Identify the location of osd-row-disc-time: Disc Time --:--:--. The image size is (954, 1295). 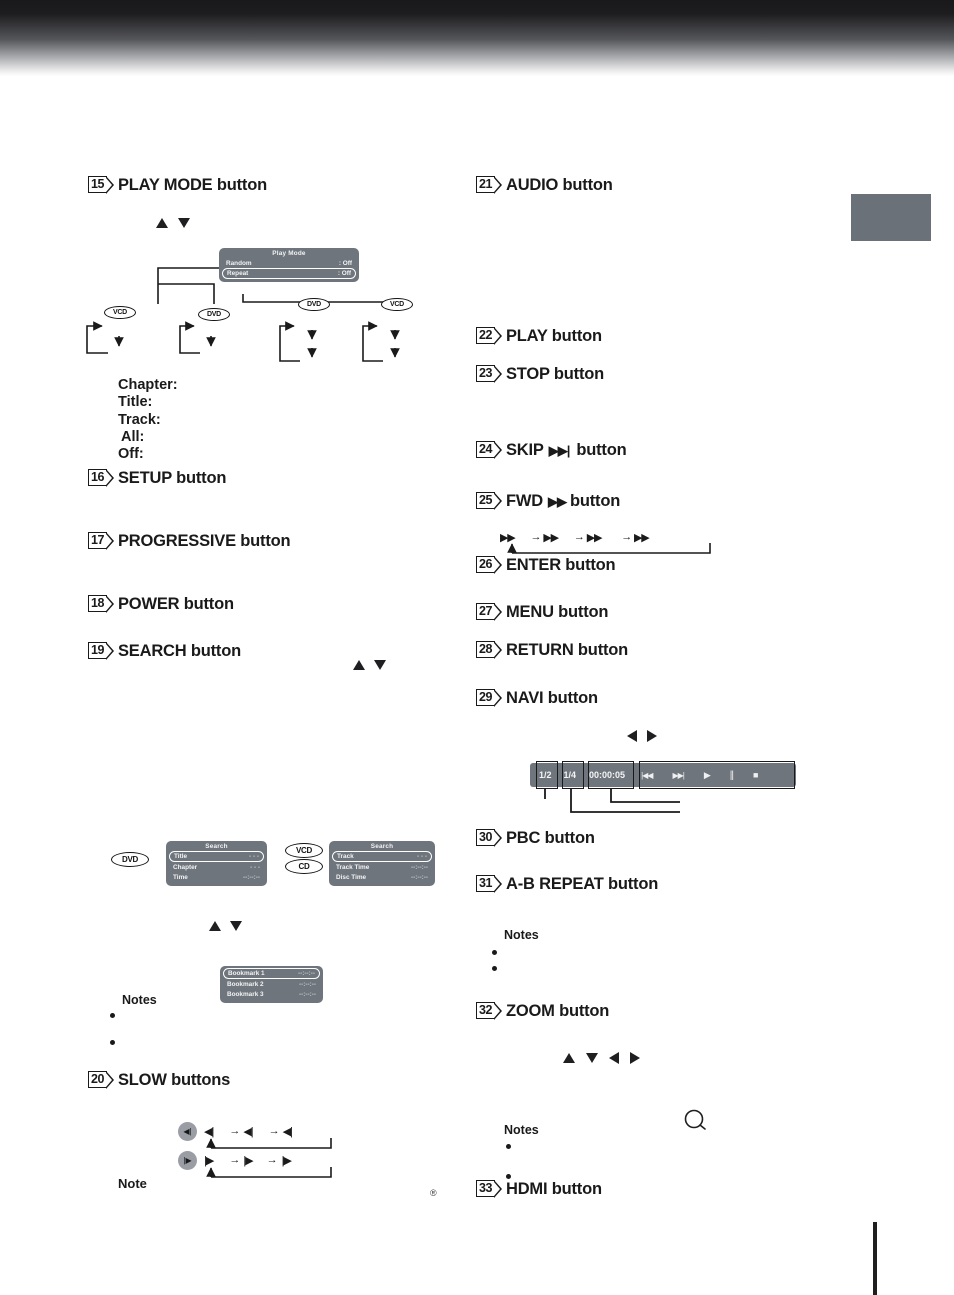
(382, 877).